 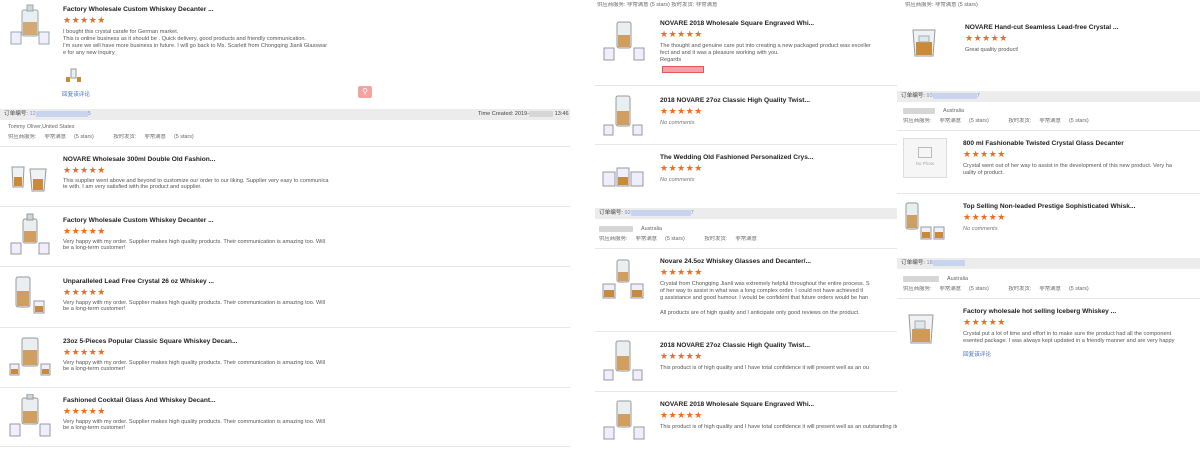 What do you see at coordinates (992, 50) in the screenshot?
I see `review-text-line: Great quality product!` at bounding box center [992, 50].